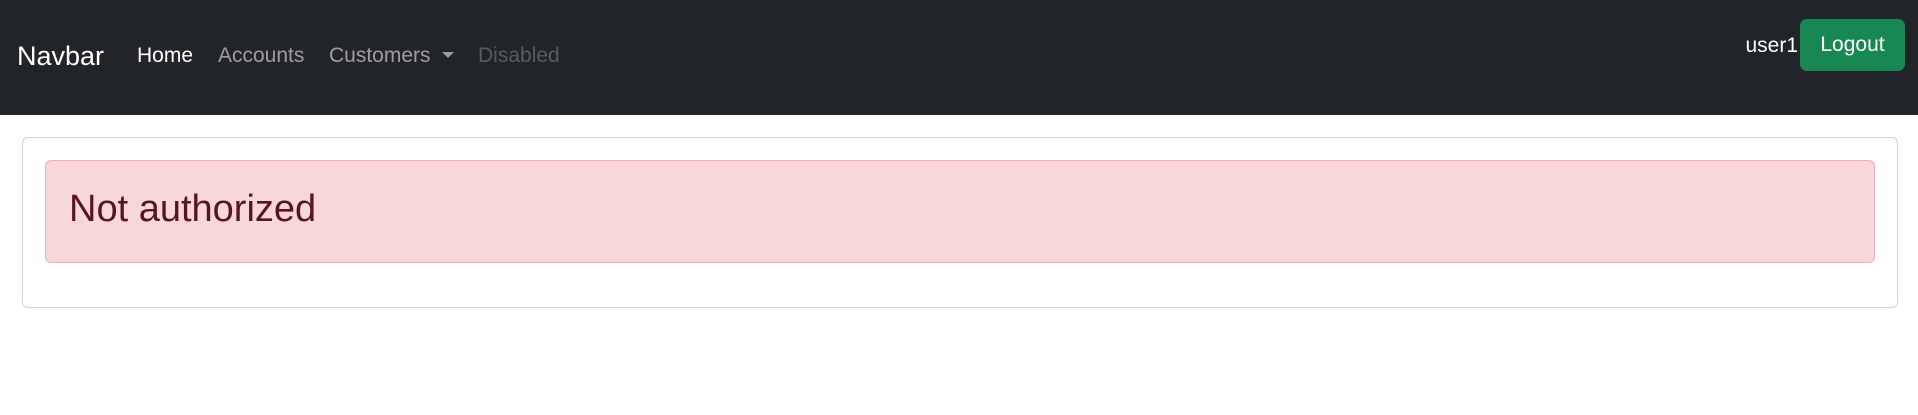 The width and height of the screenshot is (1918, 415). I want to click on alert-message: Not authorized, so click(193, 209).